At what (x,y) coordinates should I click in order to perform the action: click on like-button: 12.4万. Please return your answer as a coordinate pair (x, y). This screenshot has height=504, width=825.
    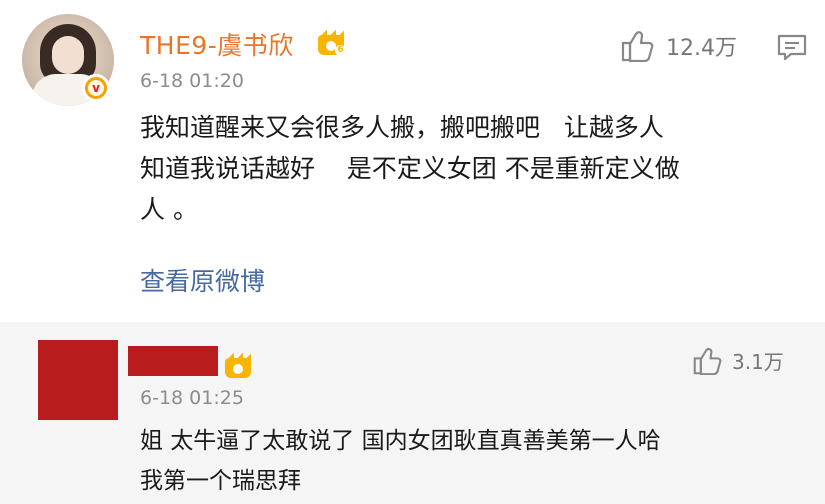
    Looking at the image, I should click on (678, 46).